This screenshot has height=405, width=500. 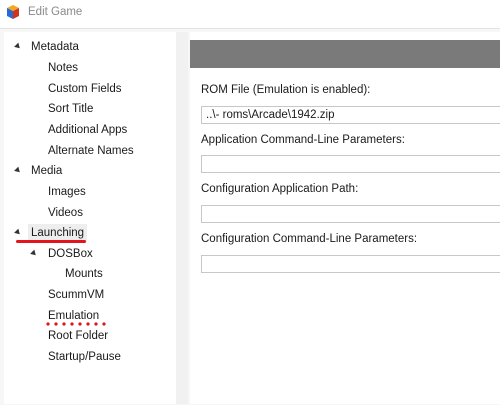 I want to click on tree-item-dosbox: DOSBox, so click(x=70, y=254).